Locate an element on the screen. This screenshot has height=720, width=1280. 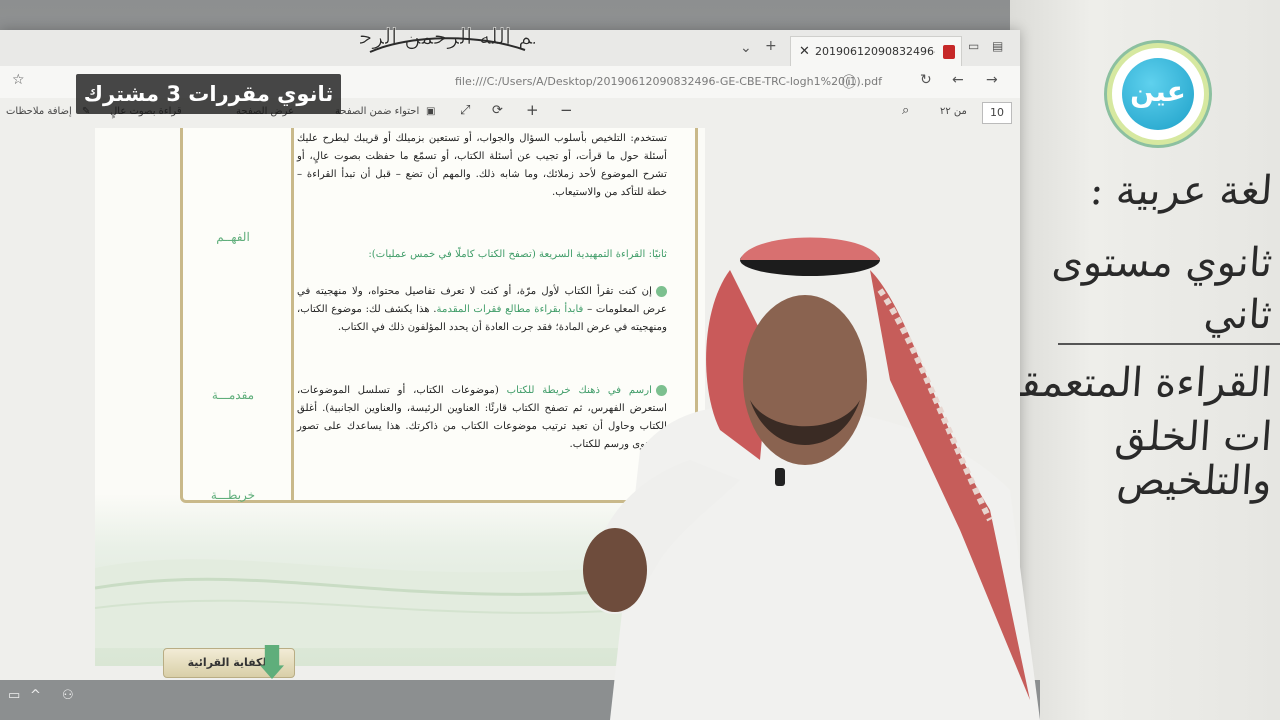
side-label-understanding: الفهــم is located at coordinates (233, 237).